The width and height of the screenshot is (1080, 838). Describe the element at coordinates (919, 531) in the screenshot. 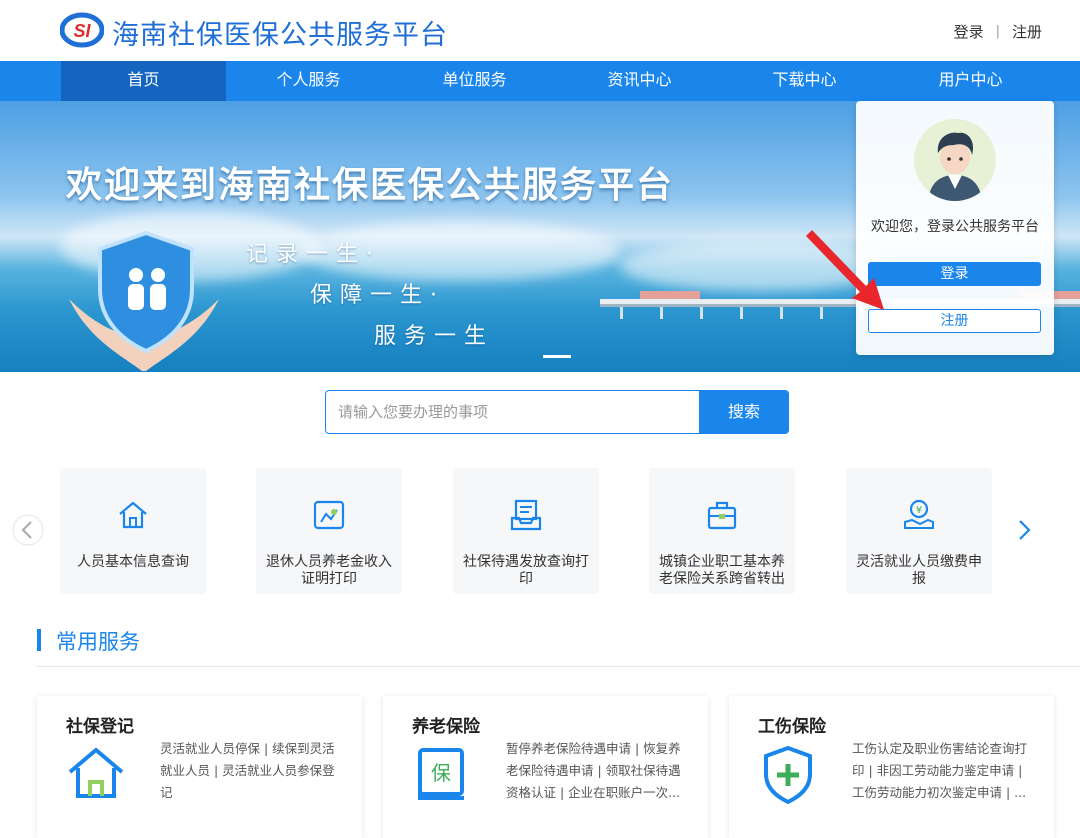

I see `quick-service-flexible-payment: ¥ 灵活就业人员缴费申报` at that location.